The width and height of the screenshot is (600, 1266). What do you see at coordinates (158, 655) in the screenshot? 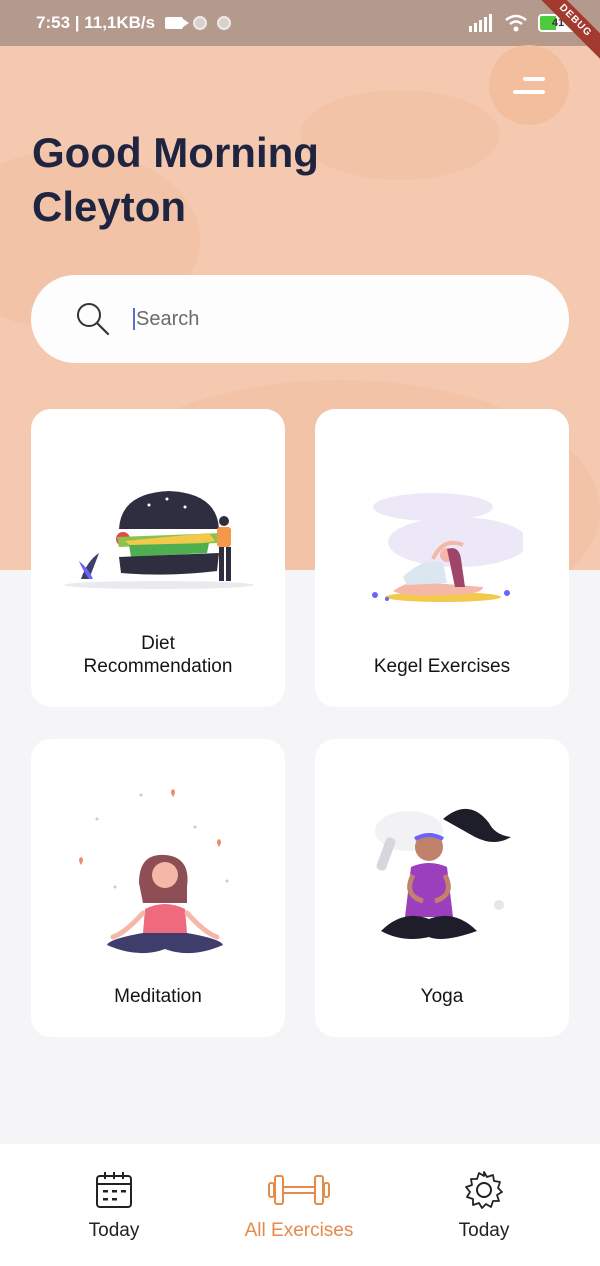
I see `card-label: Diet Recommendation` at bounding box center [158, 655].